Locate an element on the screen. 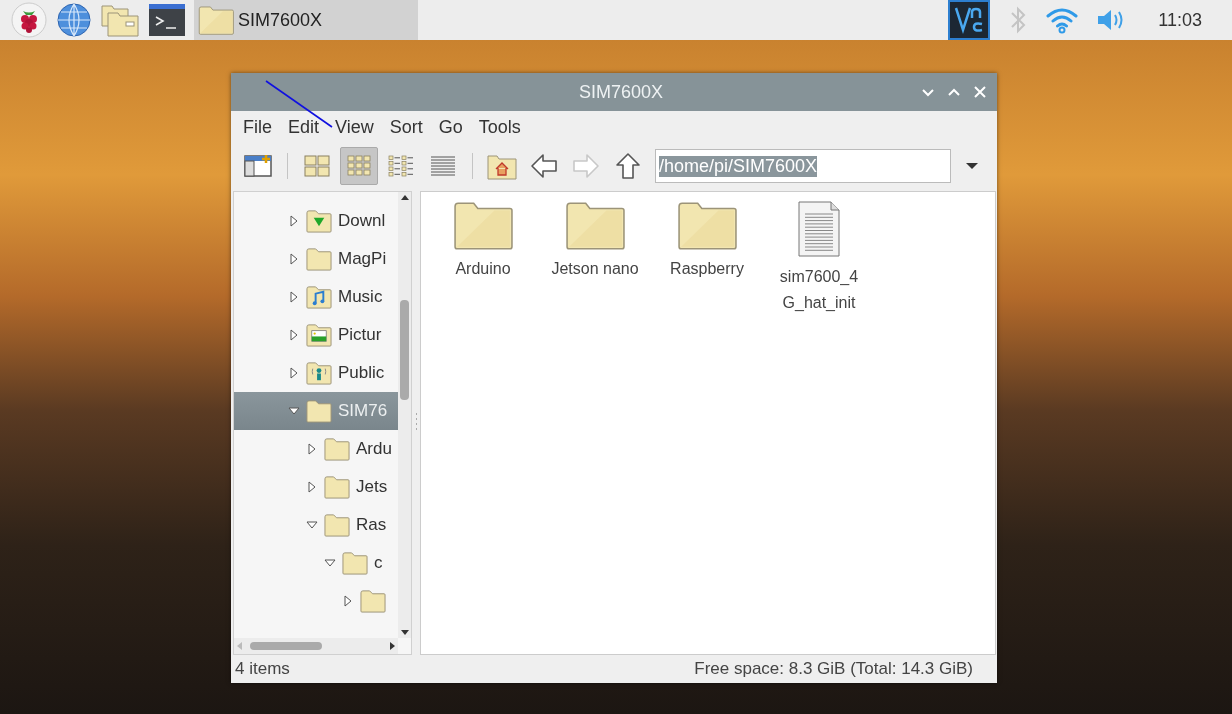 The image size is (1232, 714). clock: 11:03 is located at coordinates (1180, 20).